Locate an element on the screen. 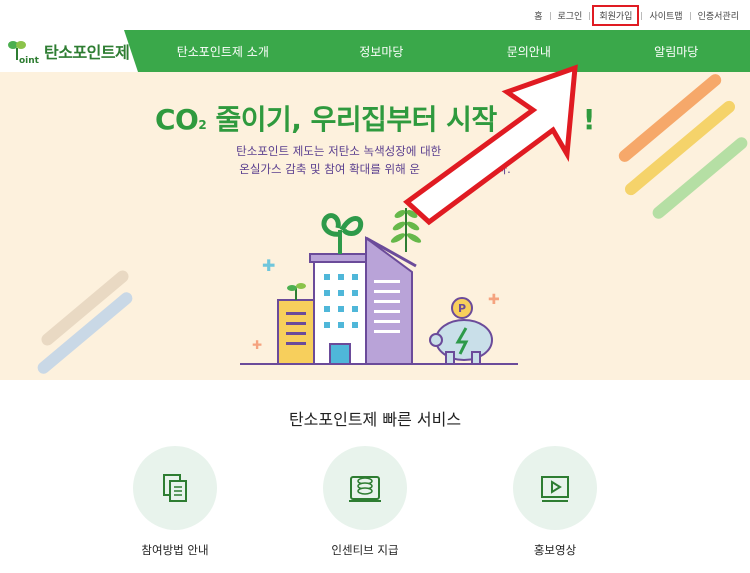 This screenshot has width=750, height=573. service-label: 참여방법 안내 is located at coordinates (175, 550).